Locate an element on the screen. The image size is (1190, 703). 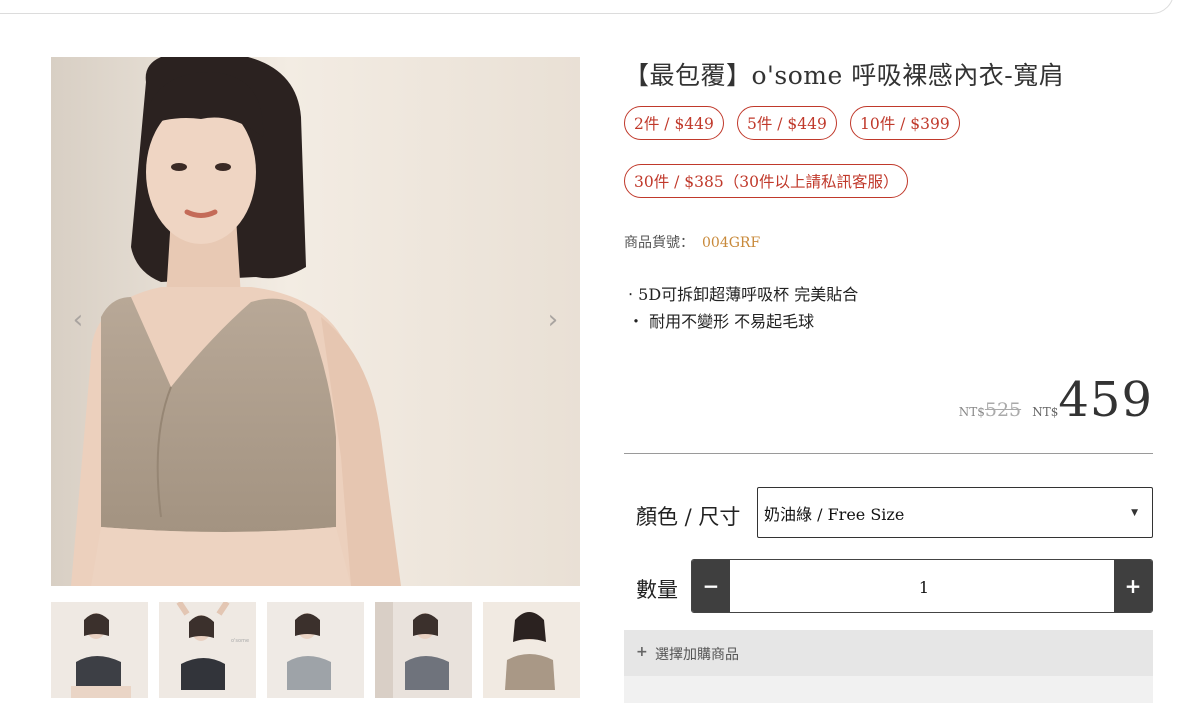
thumbnail-2: o'some is located at coordinates (207, 650).